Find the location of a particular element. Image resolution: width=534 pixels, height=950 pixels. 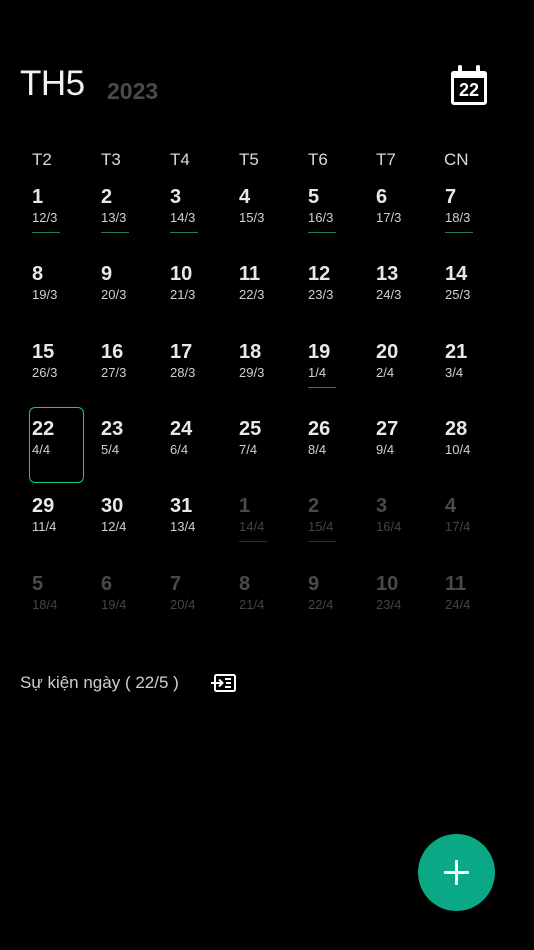

lunar-date: 10/4 is located at coordinates (458, 449).